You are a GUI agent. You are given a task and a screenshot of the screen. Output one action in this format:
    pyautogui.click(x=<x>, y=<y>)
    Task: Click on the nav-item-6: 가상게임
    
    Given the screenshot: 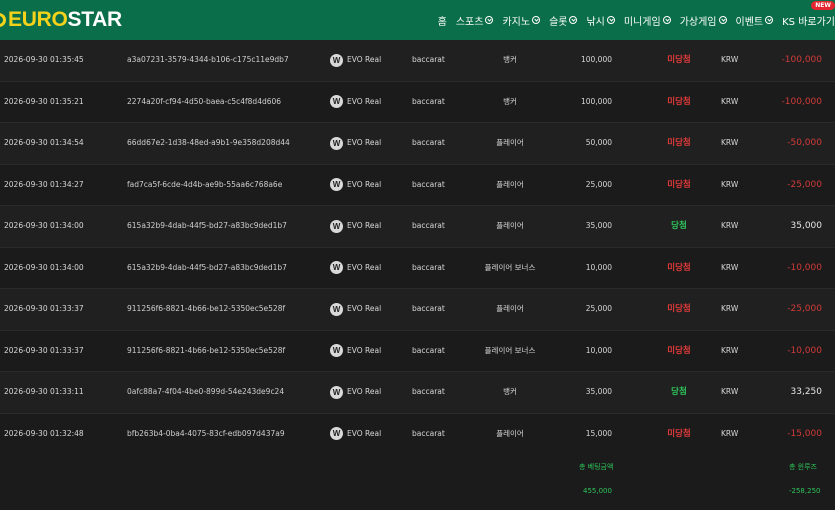 What is the action you would take?
    pyautogui.click(x=703, y=20)
    